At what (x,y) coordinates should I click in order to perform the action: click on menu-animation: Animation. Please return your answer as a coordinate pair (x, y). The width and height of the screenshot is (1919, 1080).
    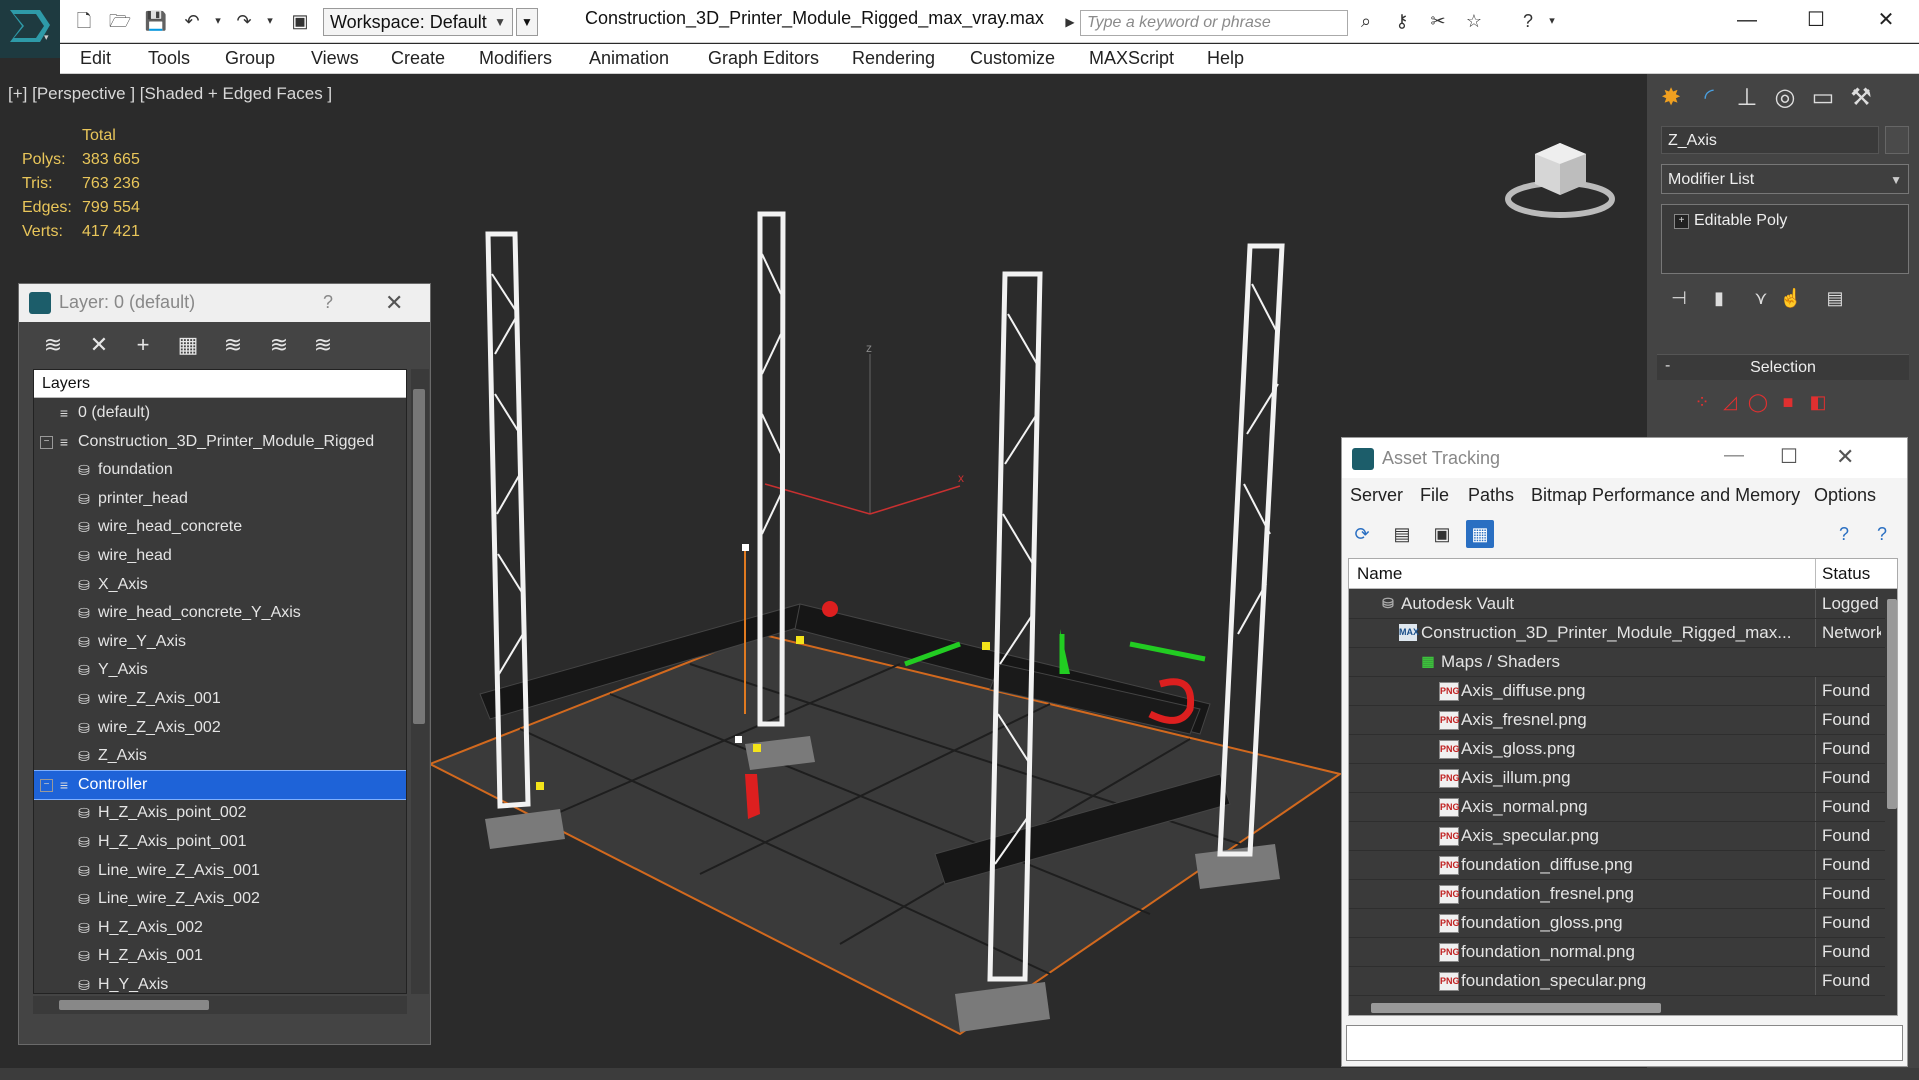
    Looking at the image, I should click on (629, 58).